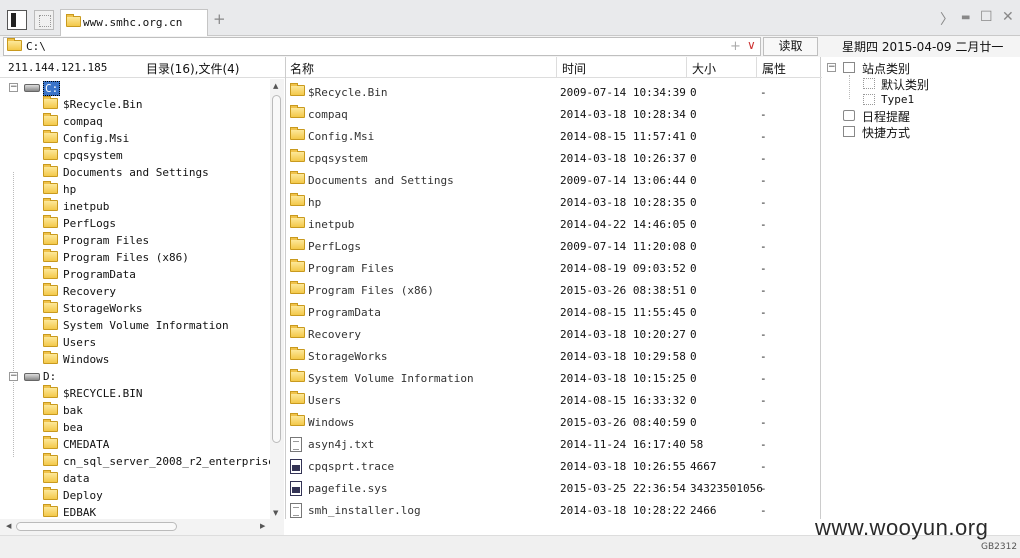  Describe the element at coordinates (275, 513) in the screenshot. I see `scroll-down-icon: ▼` at that location.